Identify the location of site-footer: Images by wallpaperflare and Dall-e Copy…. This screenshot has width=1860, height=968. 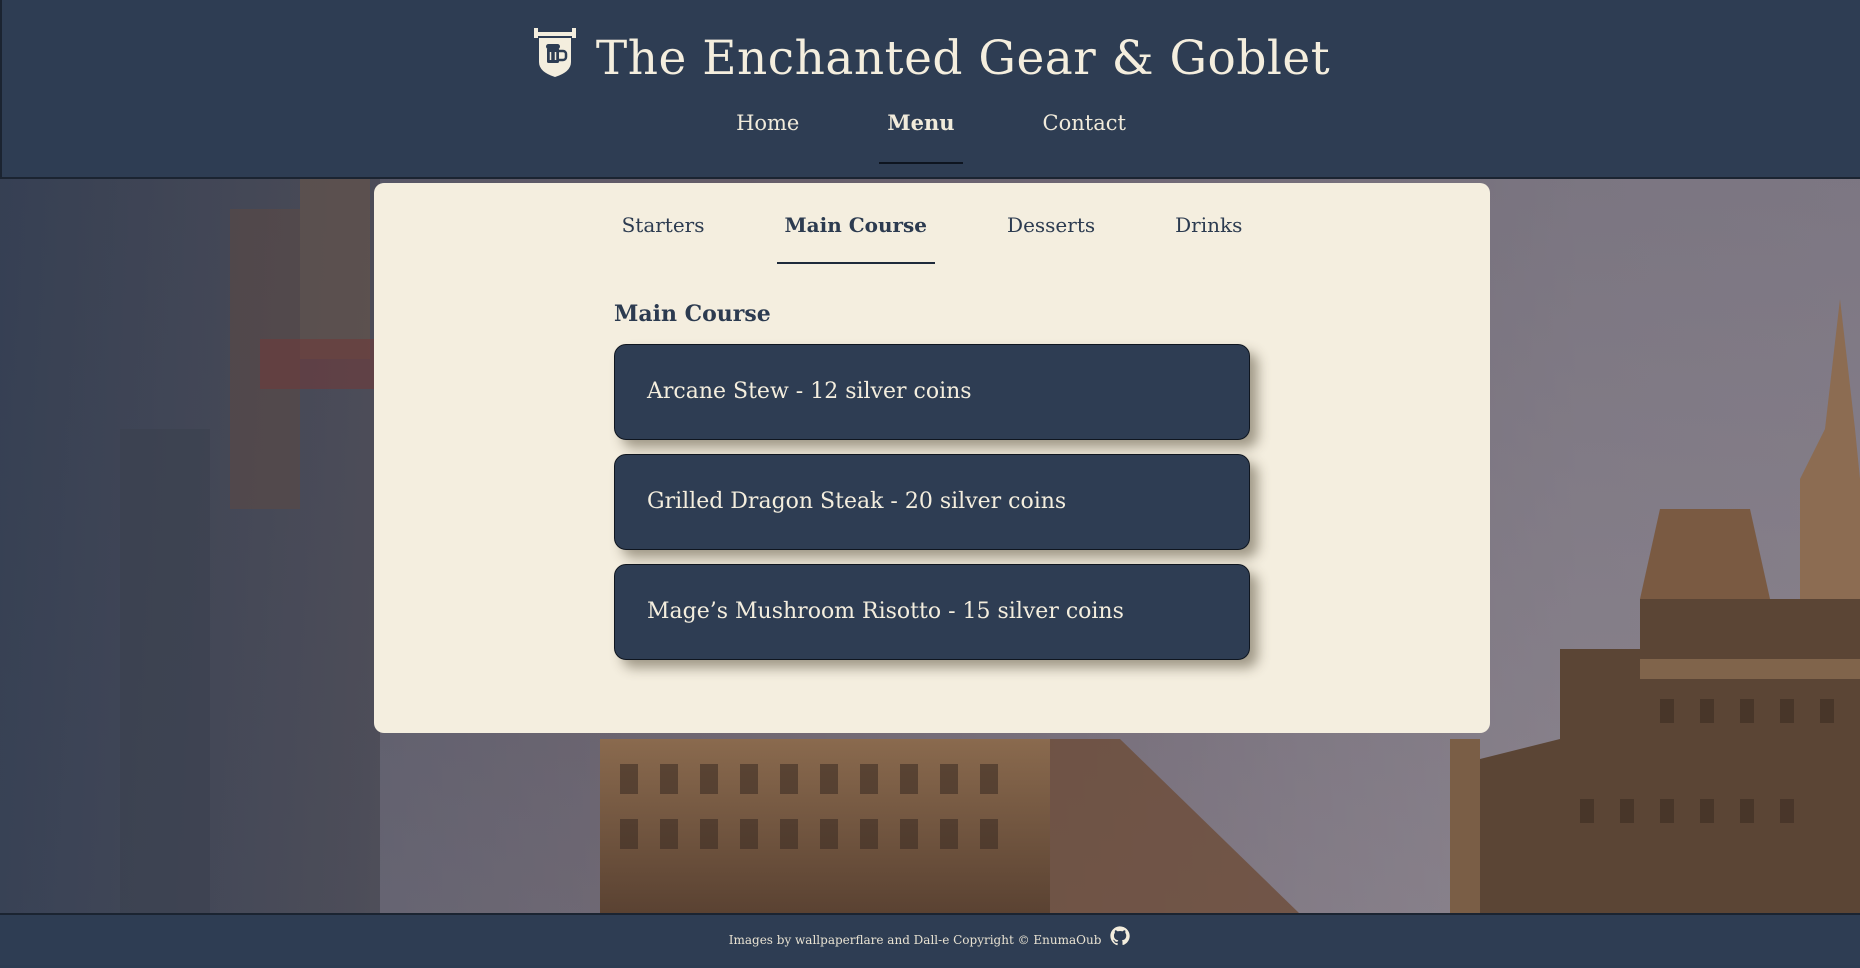
(930, 939).